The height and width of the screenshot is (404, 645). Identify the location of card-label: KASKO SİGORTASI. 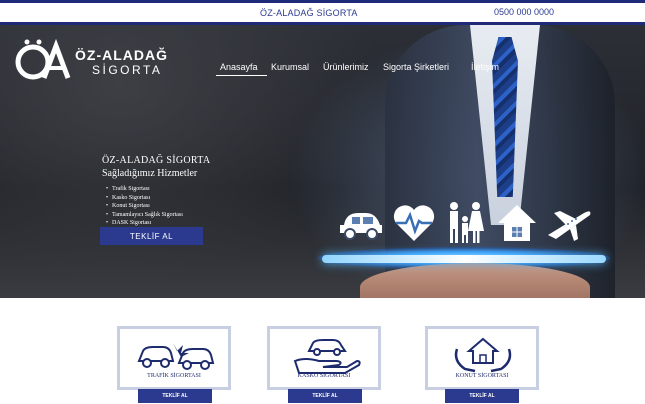
(324, 376).